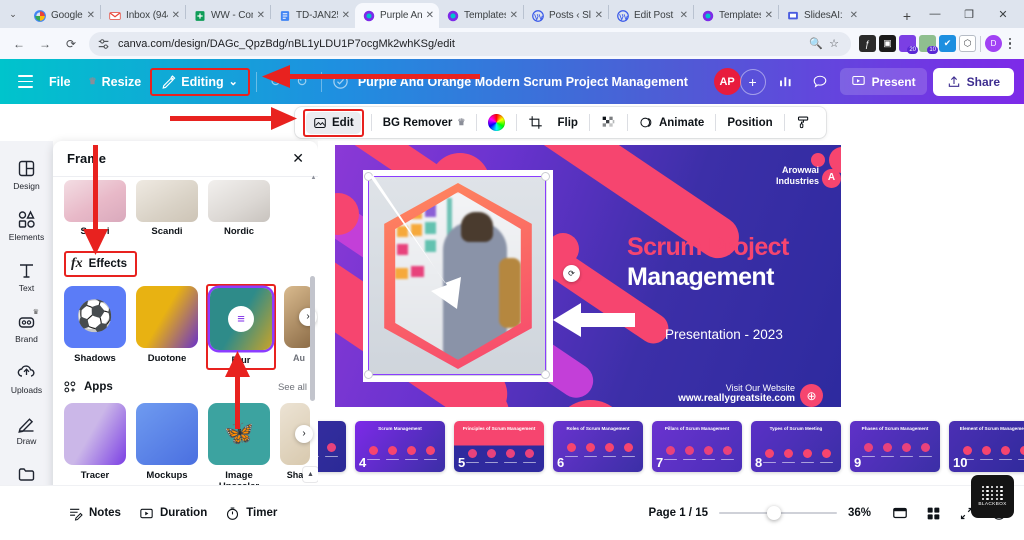  I want to click on resize-button: ♛ Resize, so click(115, 82).